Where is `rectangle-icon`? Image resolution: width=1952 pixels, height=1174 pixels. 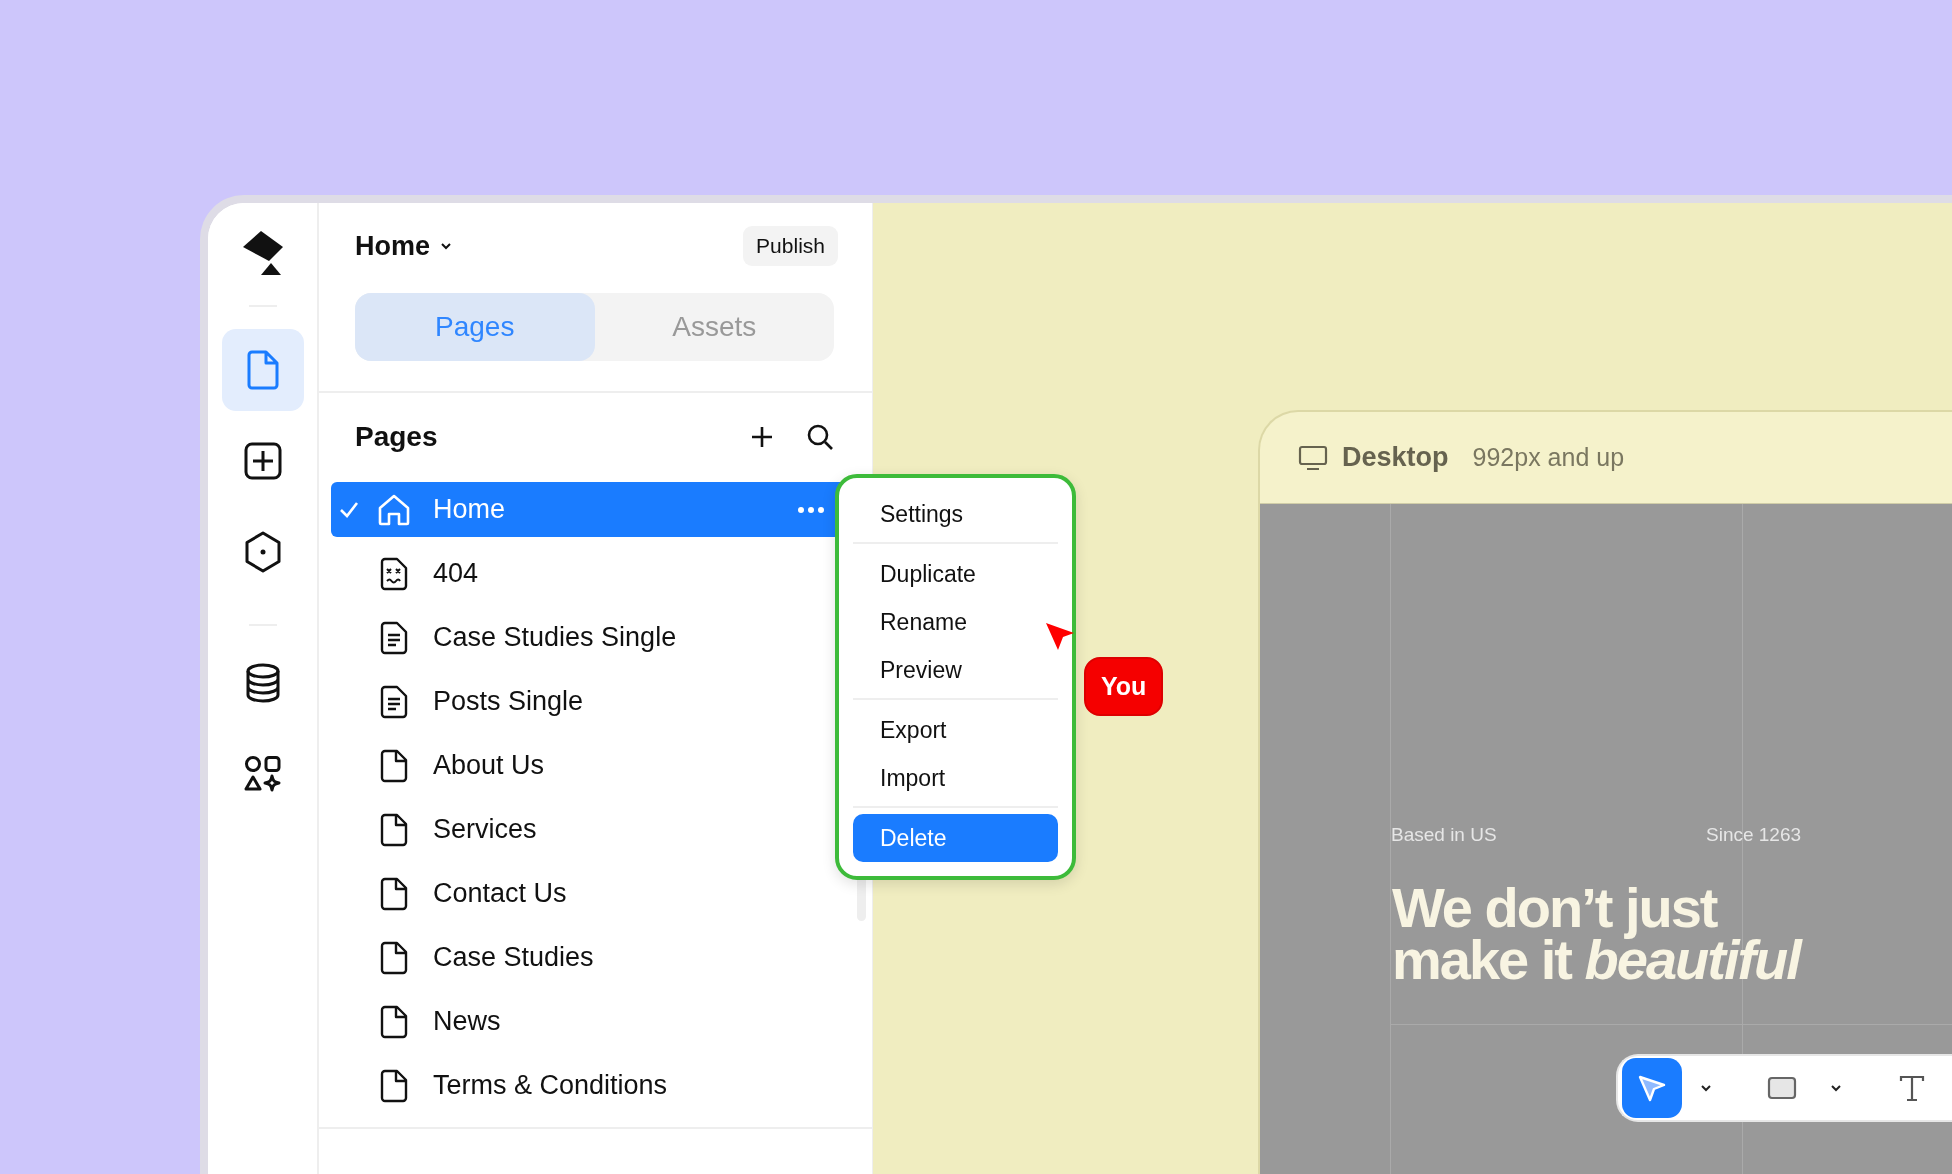
rectangle-icon is located at coordinates (1782, 1088).